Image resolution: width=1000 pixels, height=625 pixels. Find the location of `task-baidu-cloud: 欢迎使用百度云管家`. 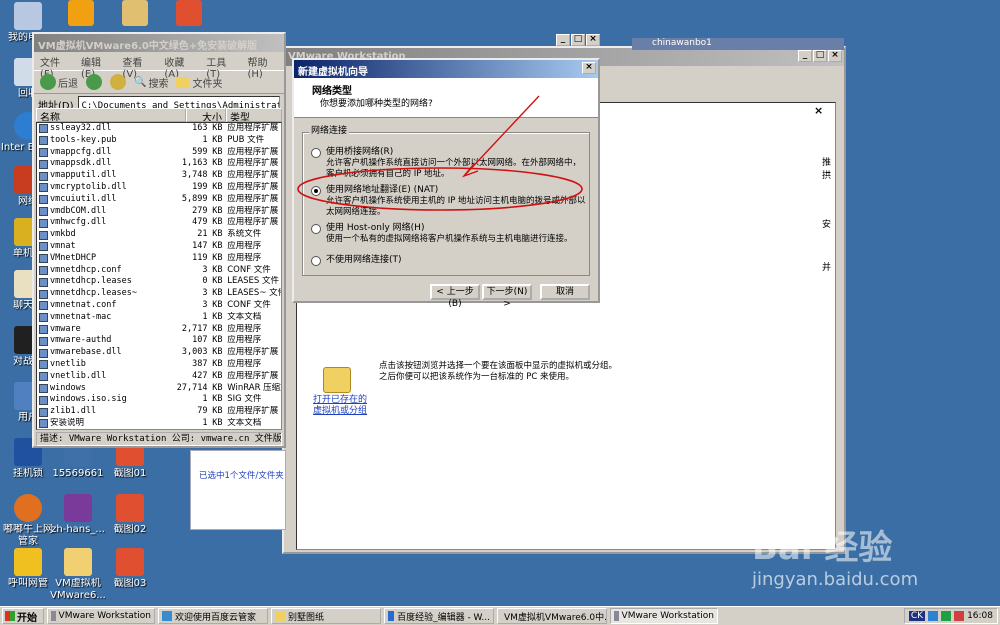

task-baidu-cloud: 欢迎使用百度云管家 is located at coordinates (213, 616).